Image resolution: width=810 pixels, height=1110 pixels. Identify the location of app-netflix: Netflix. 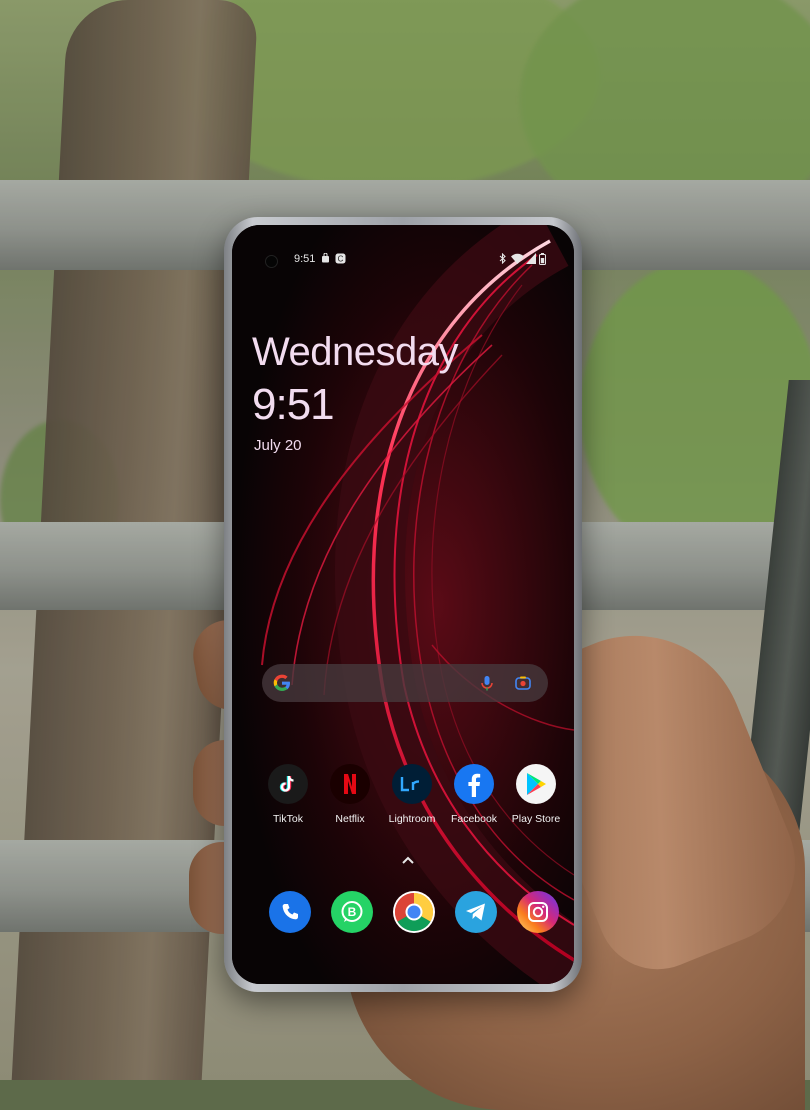
(350, 794).